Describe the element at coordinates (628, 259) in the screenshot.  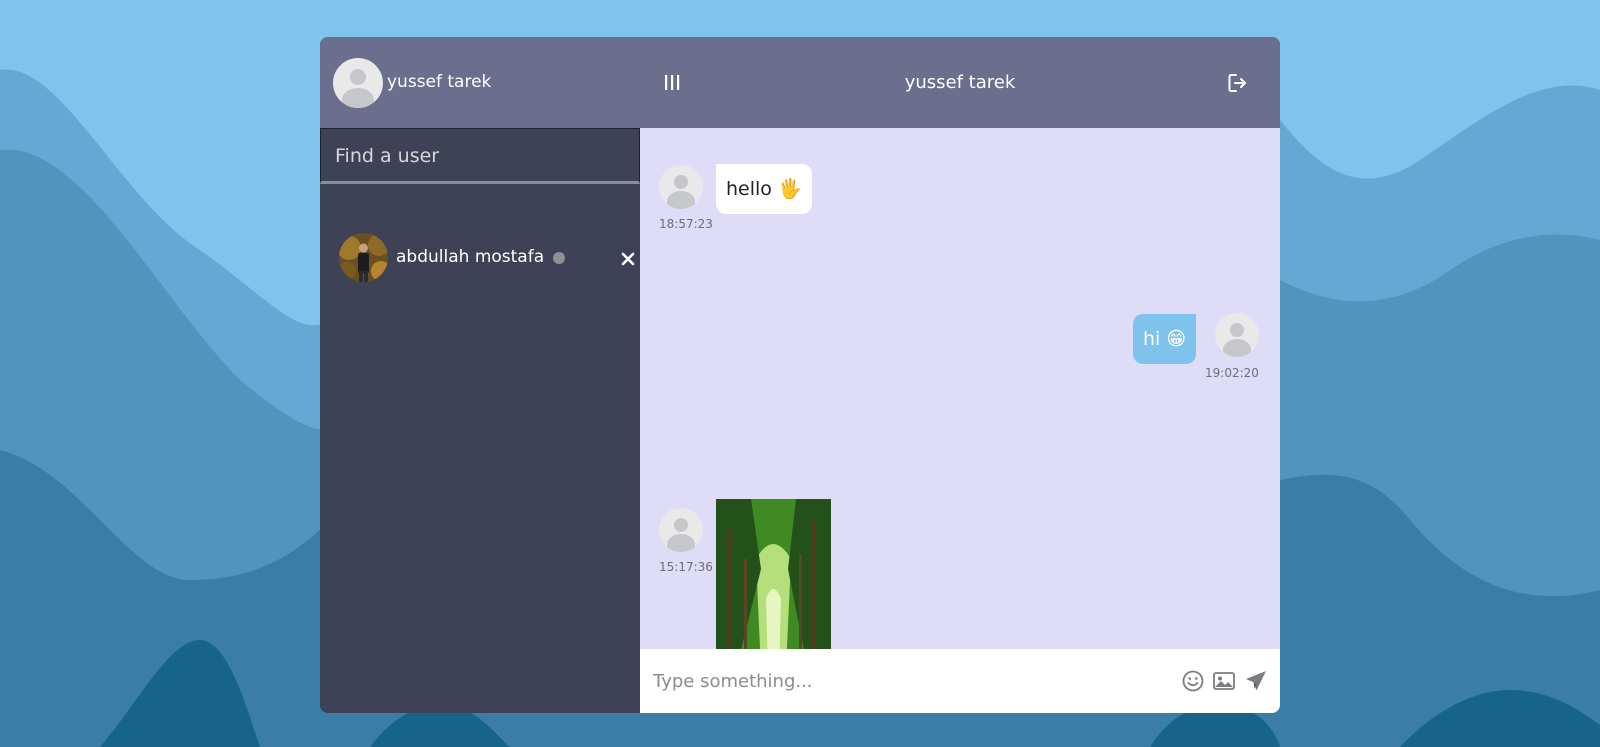
I see `close-icon` at that location.